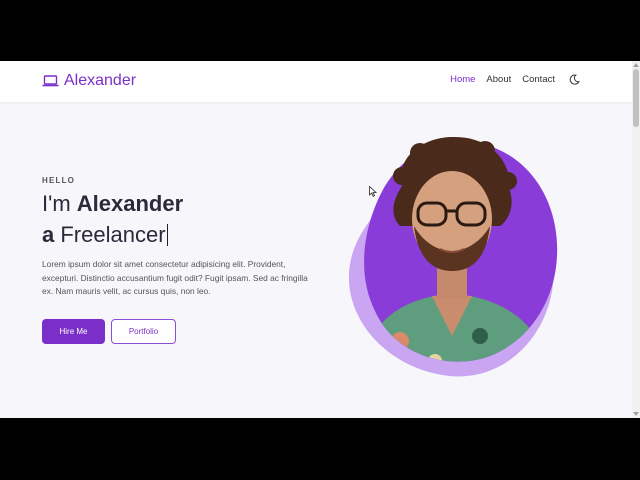  What do you see at coordinates (167, 235) in the screenshot?
I see `typing-cursor` at bounding box center [167, 235].